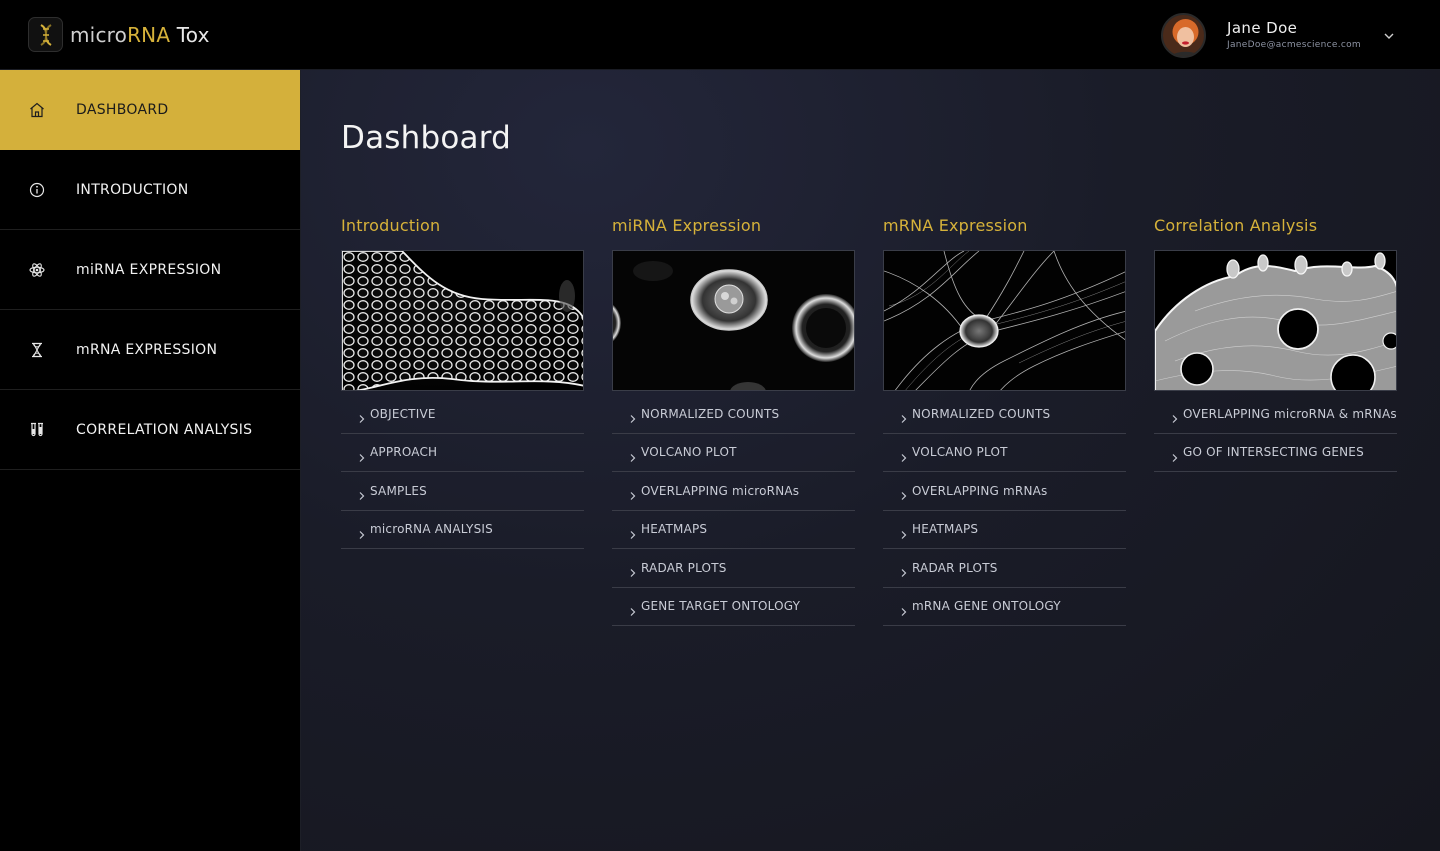 Image resolution: width=1440 pixels, height=851 pixels. I want to click on section-title: miRNA Expression, so click(733, 226).